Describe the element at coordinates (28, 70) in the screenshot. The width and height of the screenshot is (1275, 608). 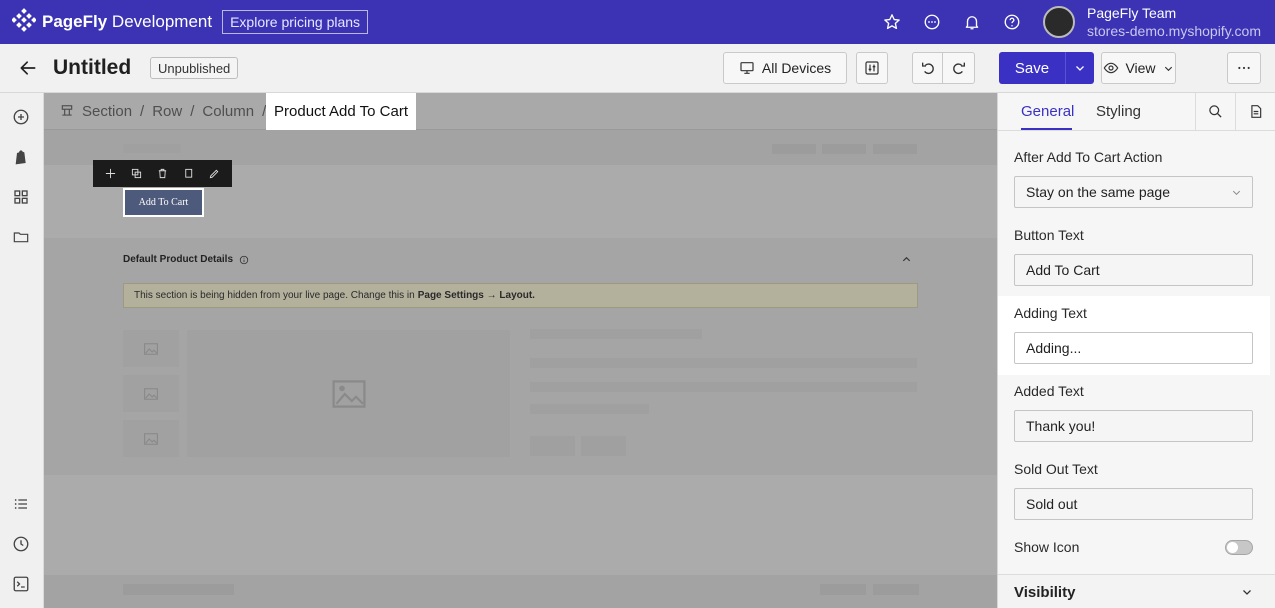
I see `back-arrow-icon` at that location.